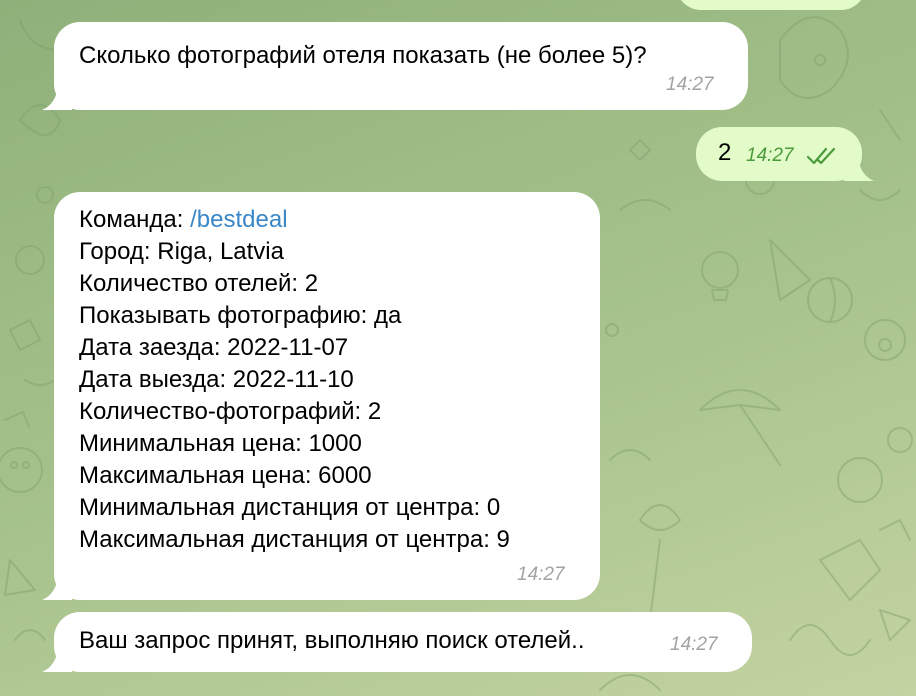  I want to click on summary-hotels-count: Количество отелей: 2, so click(199, 283).